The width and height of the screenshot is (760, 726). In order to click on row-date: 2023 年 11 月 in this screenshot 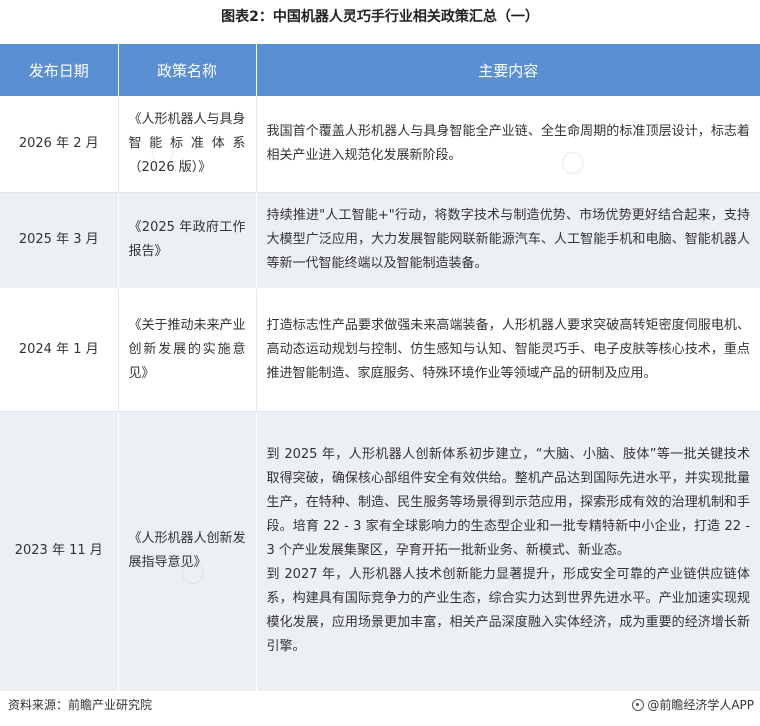, I will do `click(59, 551)`.